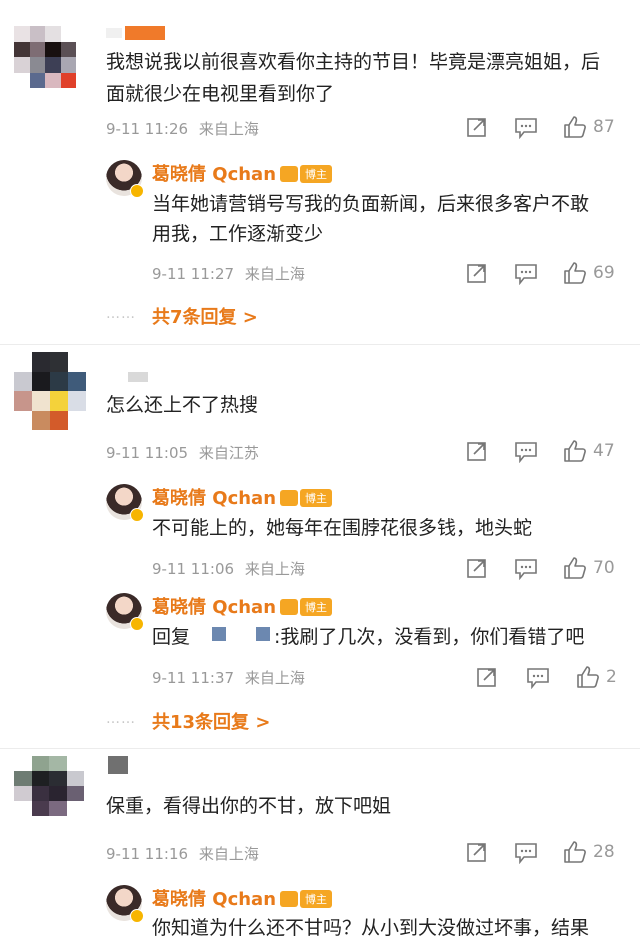 The image size is (640, 946). Describe the element at coordinates (604, 127) in the screenshot. I see `like-count: 87` at that location.